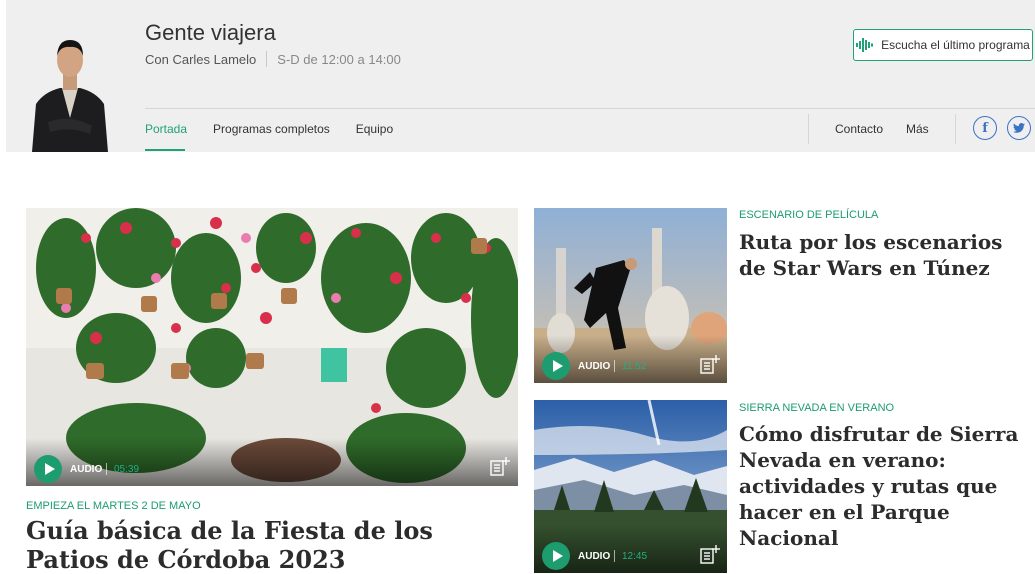 This screenshot has width=1035, height=574. I want to click on nav-equipo: Equipo, so click(374, 129).